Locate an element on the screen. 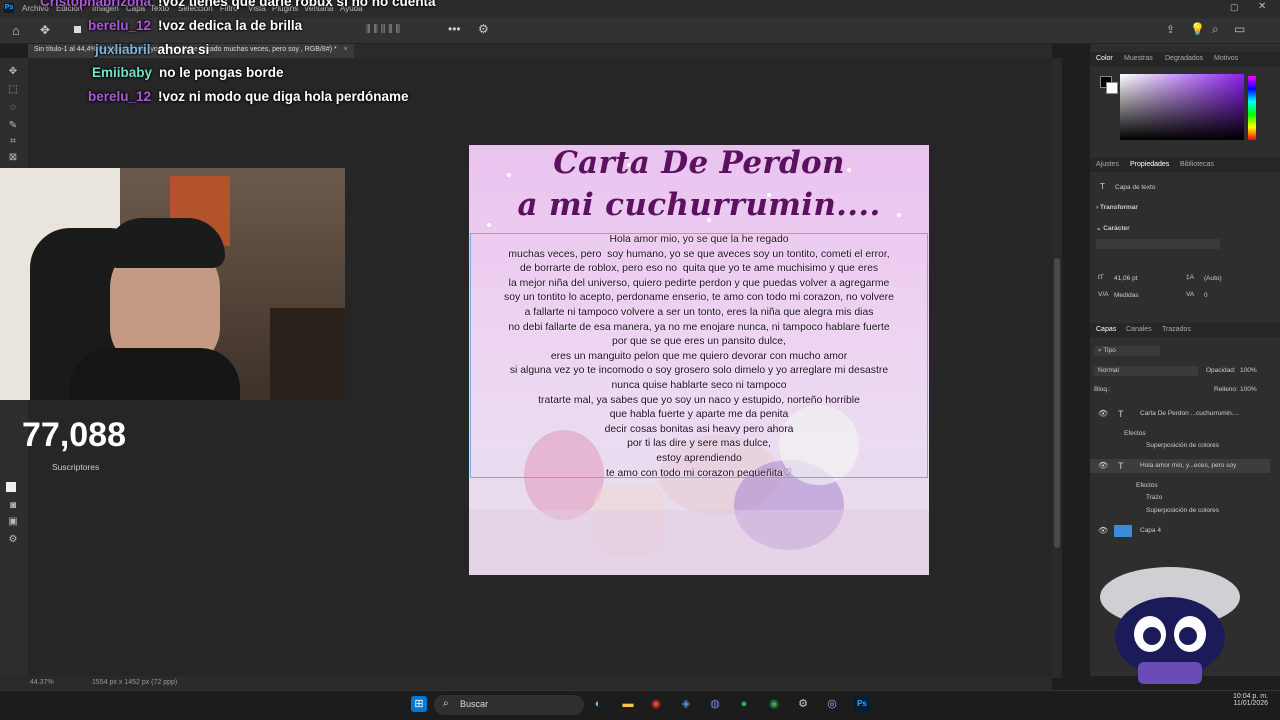  person-shirt is located at coordinates (155, 374).